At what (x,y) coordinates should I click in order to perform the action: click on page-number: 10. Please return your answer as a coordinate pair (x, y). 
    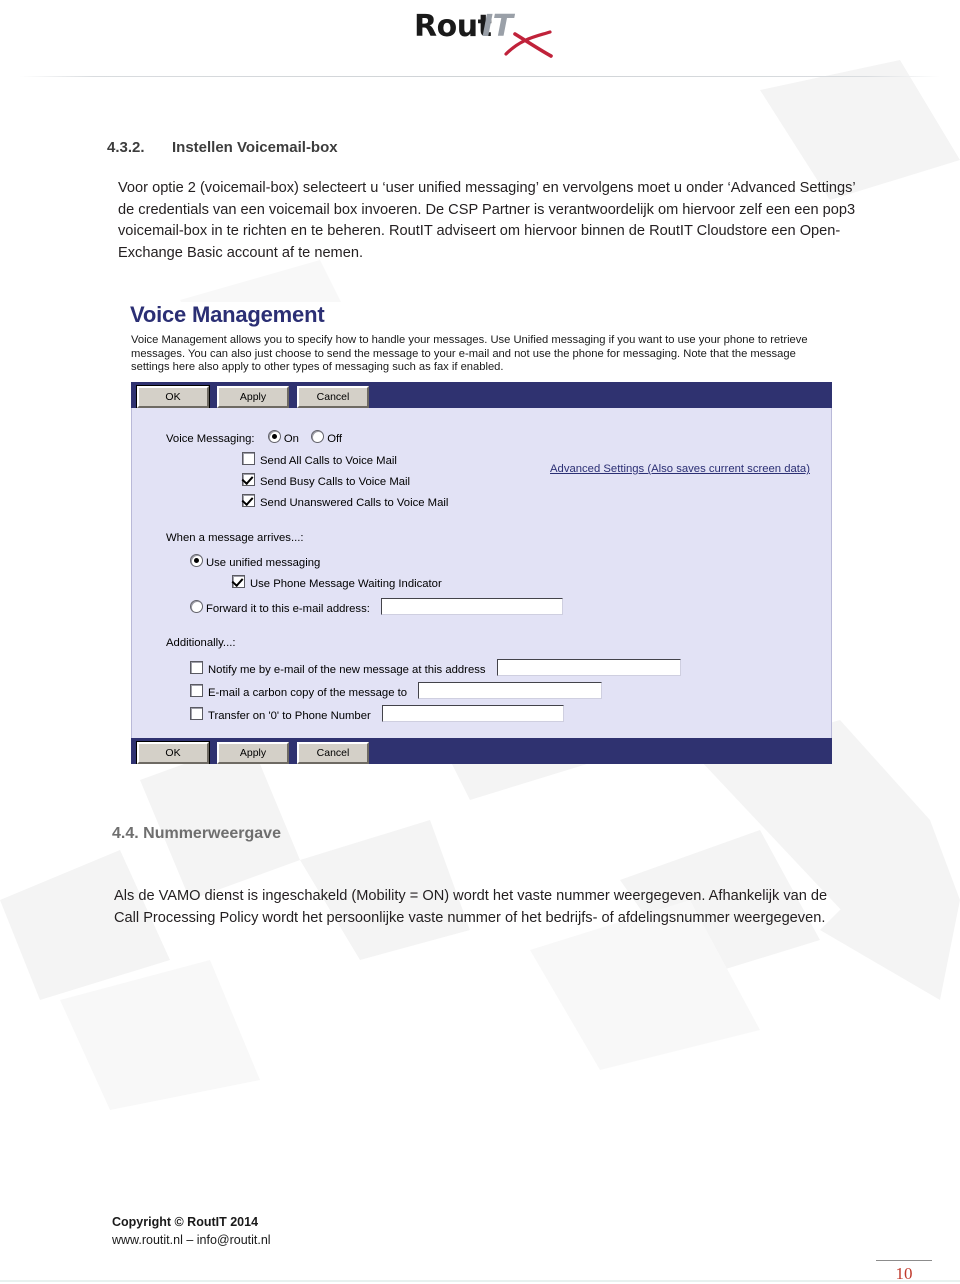
    Looking at the image, I should click on (904, 1273).